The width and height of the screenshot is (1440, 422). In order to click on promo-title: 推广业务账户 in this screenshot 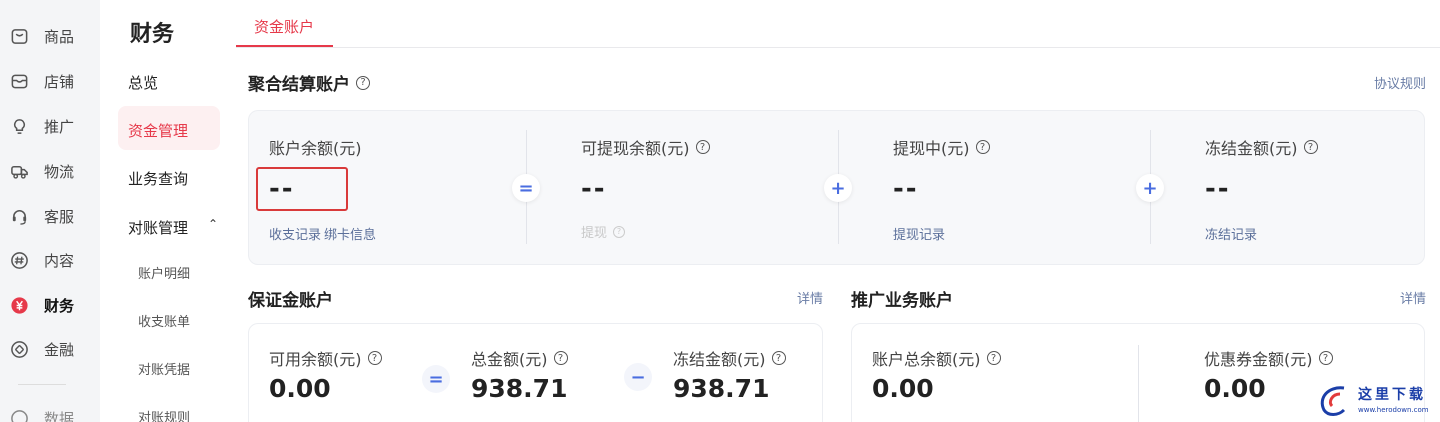, I will do `click(902, 301)`.